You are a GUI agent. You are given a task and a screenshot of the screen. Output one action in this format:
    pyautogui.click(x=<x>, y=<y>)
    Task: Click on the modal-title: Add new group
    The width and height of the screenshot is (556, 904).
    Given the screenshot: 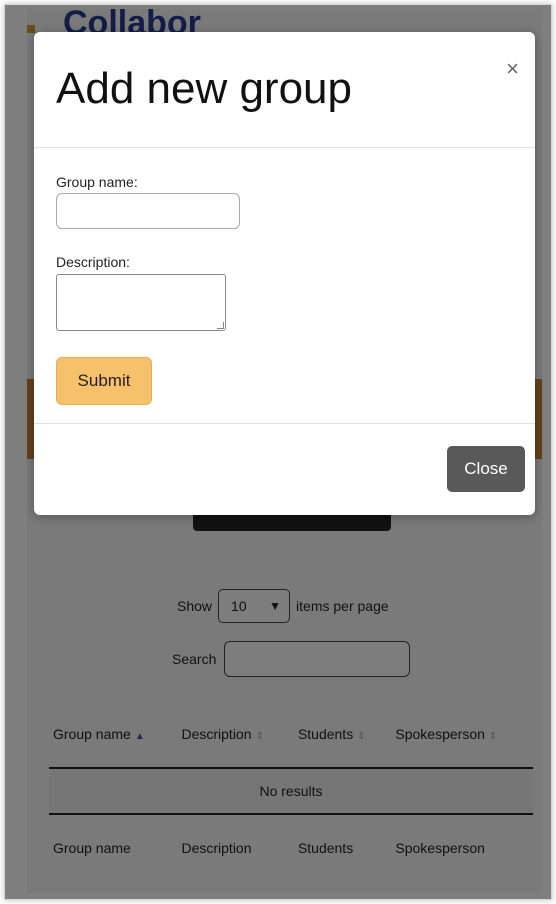 What is the action you would take?
    pyautogui.click(x=204, y=88)
    